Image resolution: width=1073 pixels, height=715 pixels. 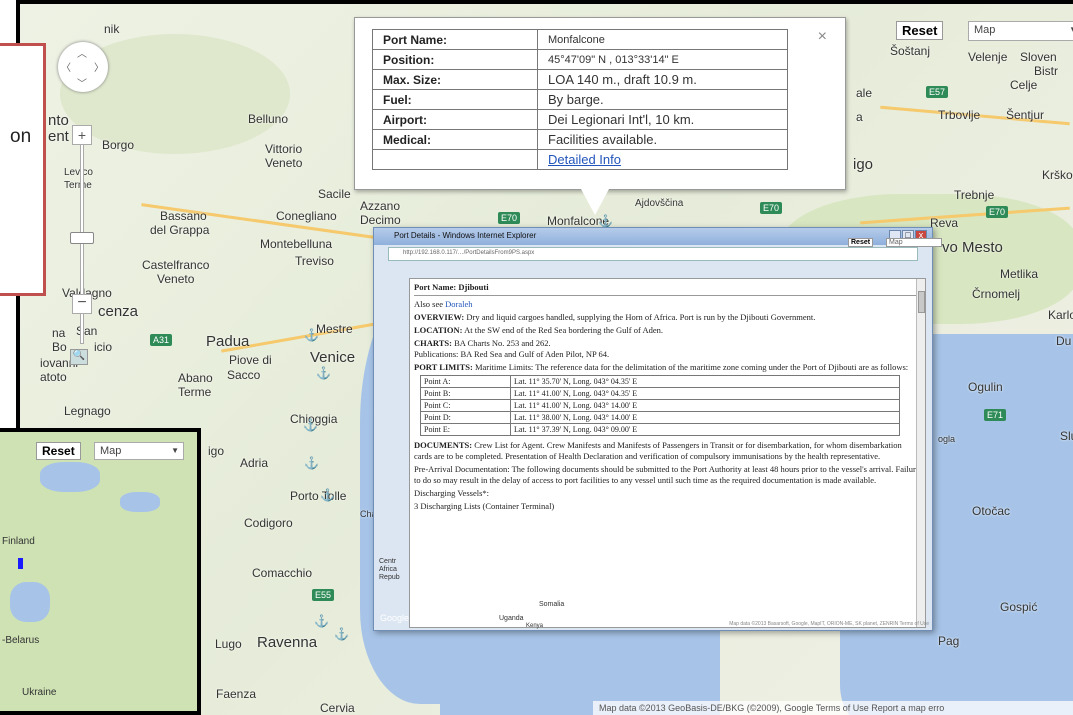 I want to click on city-label: Levico, so click(x=78, y=172).